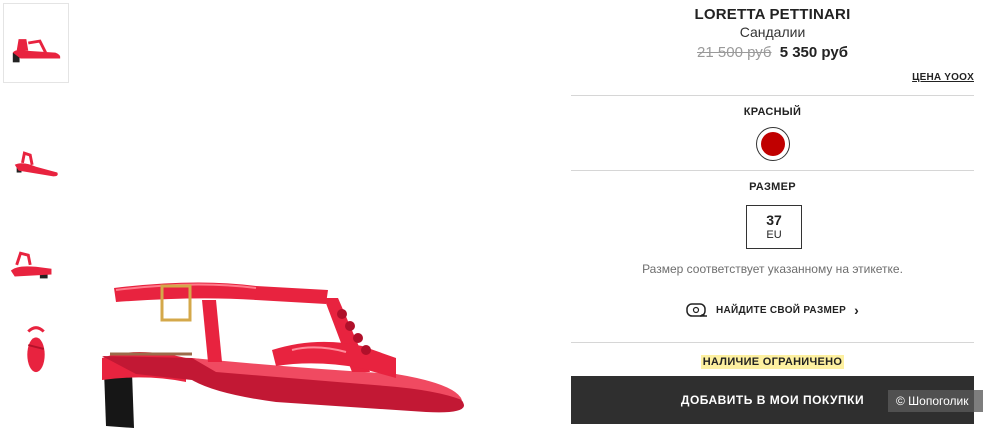 This screenshot has width=983, height=435. Describe the element at coordinates (772, 112) in the screenshot. I see `color-label: КРАСНЫЙ` at that location.